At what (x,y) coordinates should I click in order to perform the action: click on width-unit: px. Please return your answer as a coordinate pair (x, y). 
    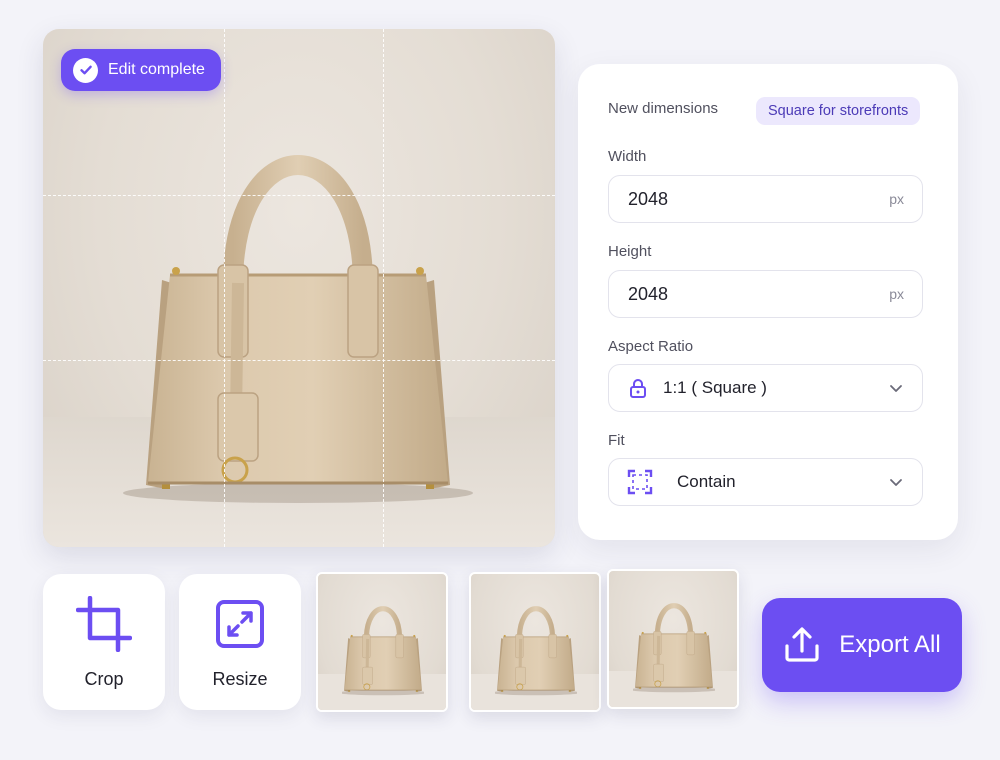
    Looking at the image, I should click on (896, 199).